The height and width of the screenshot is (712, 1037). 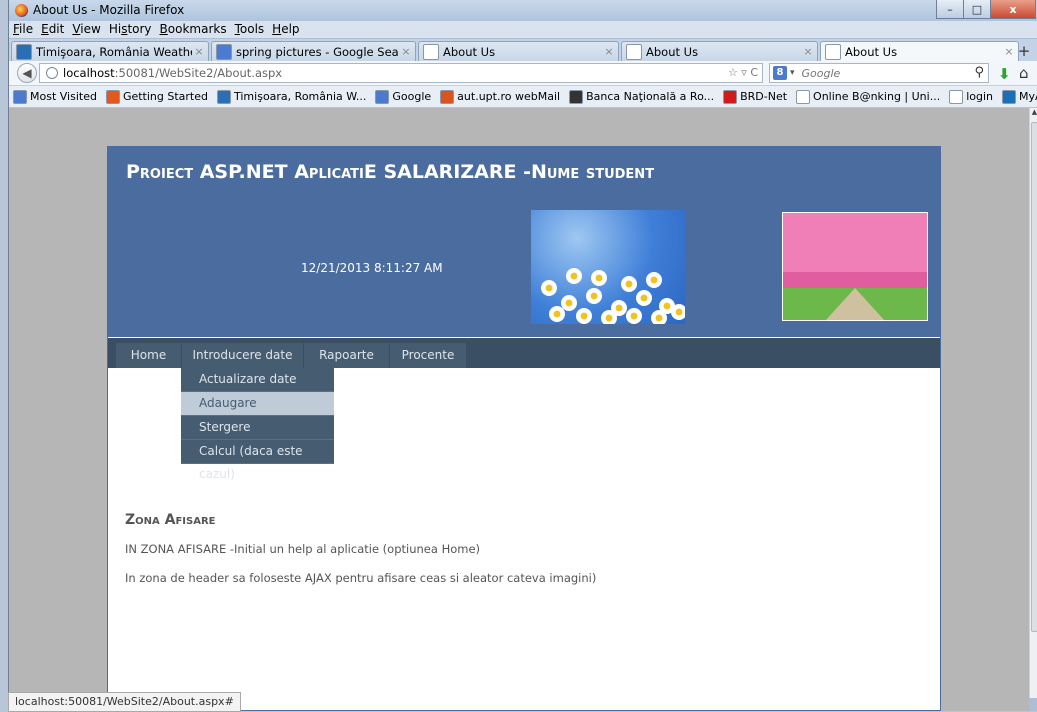 I want to click on search-bar: 8 ▾ ⚲, so click(x=879, y=73).